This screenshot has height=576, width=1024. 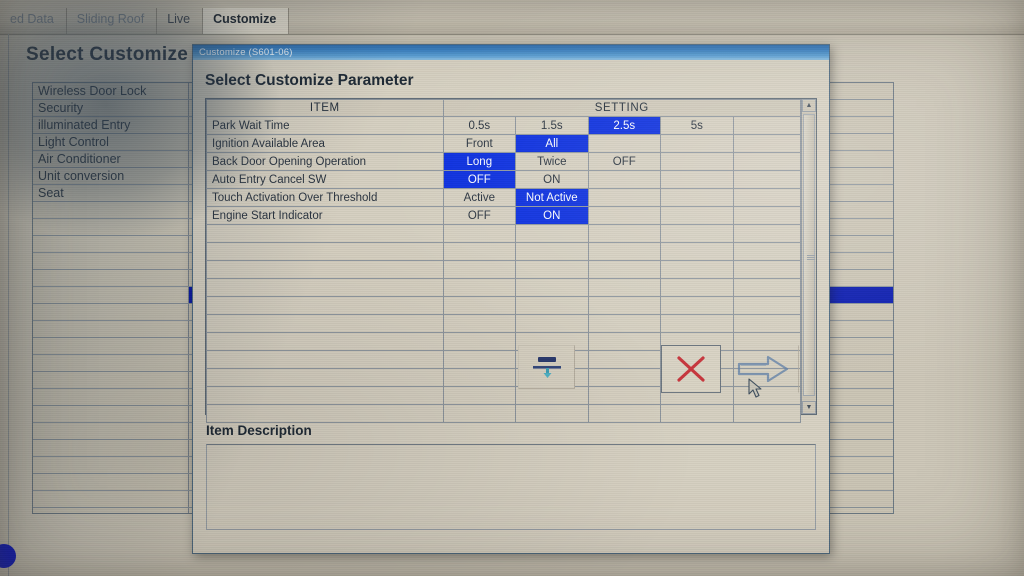 I want to click on parameter-table-scrollbar: ▲ ▼, so click(x=808, y=256).